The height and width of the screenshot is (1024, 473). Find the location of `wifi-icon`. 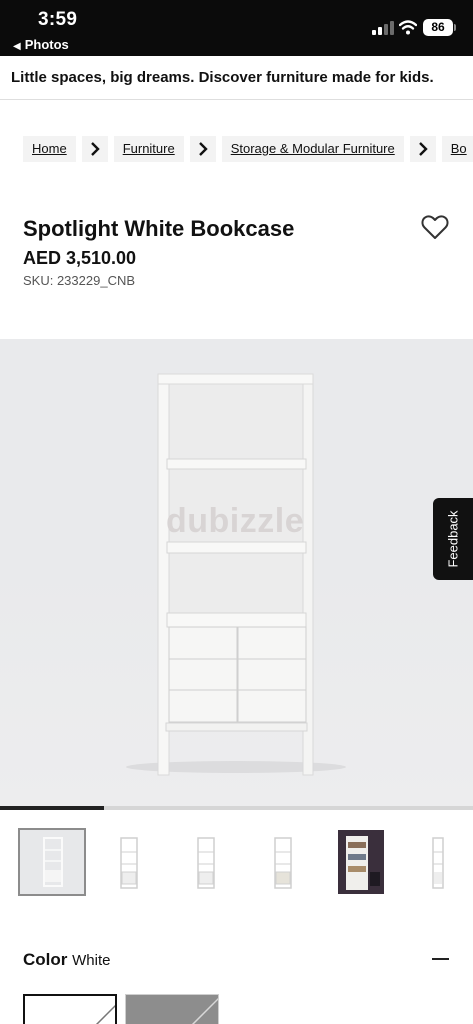

wifi-icon is located at coordinates (408, 27).